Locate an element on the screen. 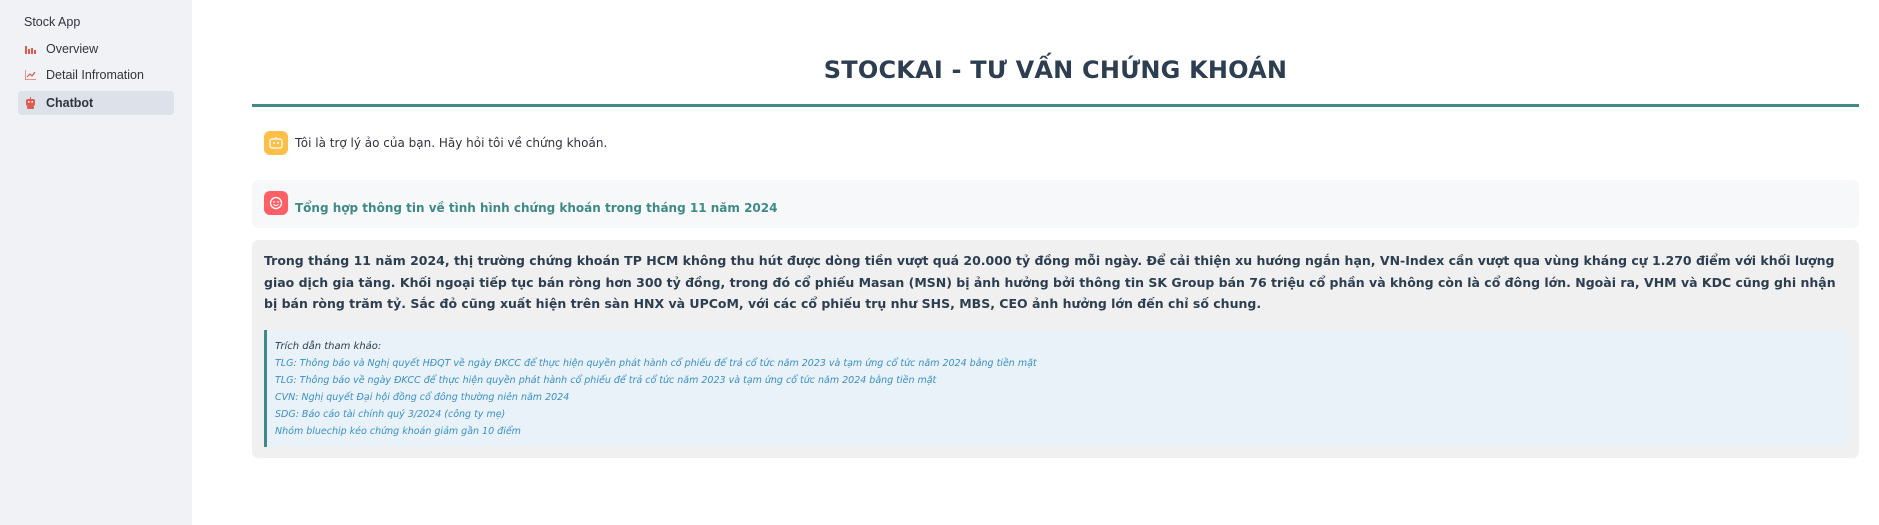 This screenshot has width=1879, height=525. sidebar-item-label: Overview is located at coordinates (72, 49).